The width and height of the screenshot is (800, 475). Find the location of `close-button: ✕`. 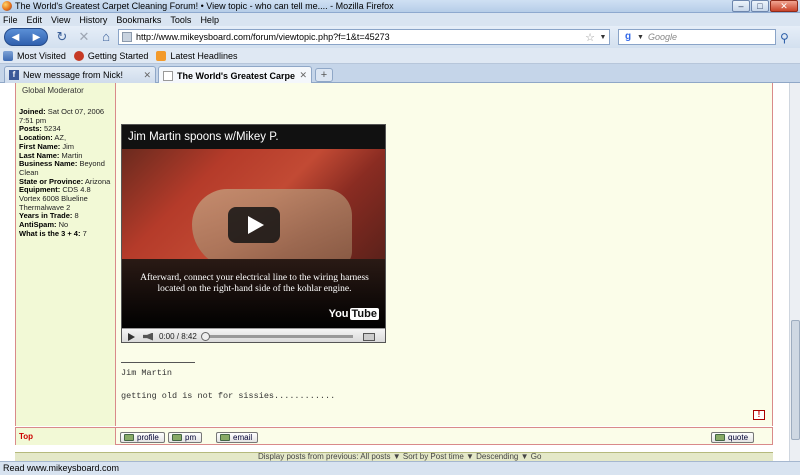

close-button: ✕ is located at coordinates (784, 6).